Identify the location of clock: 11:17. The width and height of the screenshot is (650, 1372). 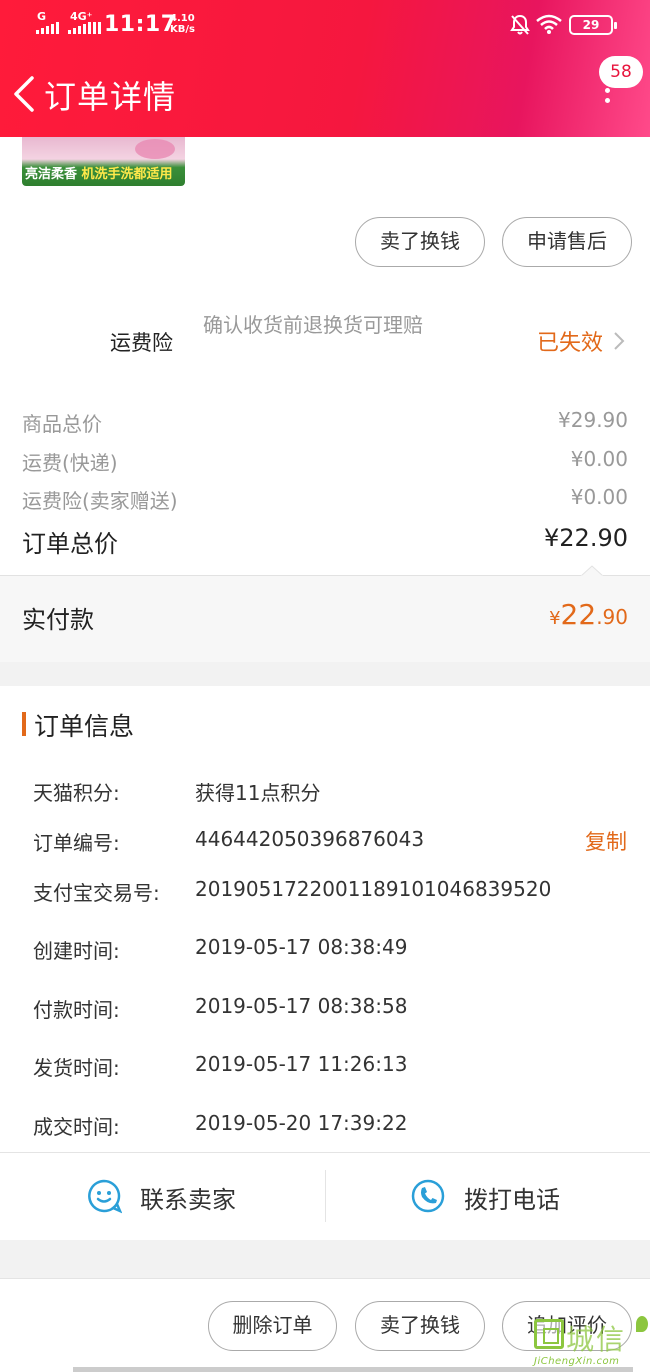
(140, 24).